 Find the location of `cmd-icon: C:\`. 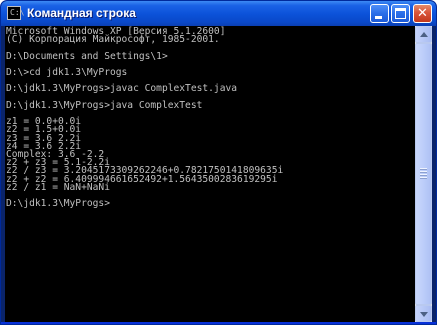

cmd-icon: C:\ is located at coordinates (16, 13).